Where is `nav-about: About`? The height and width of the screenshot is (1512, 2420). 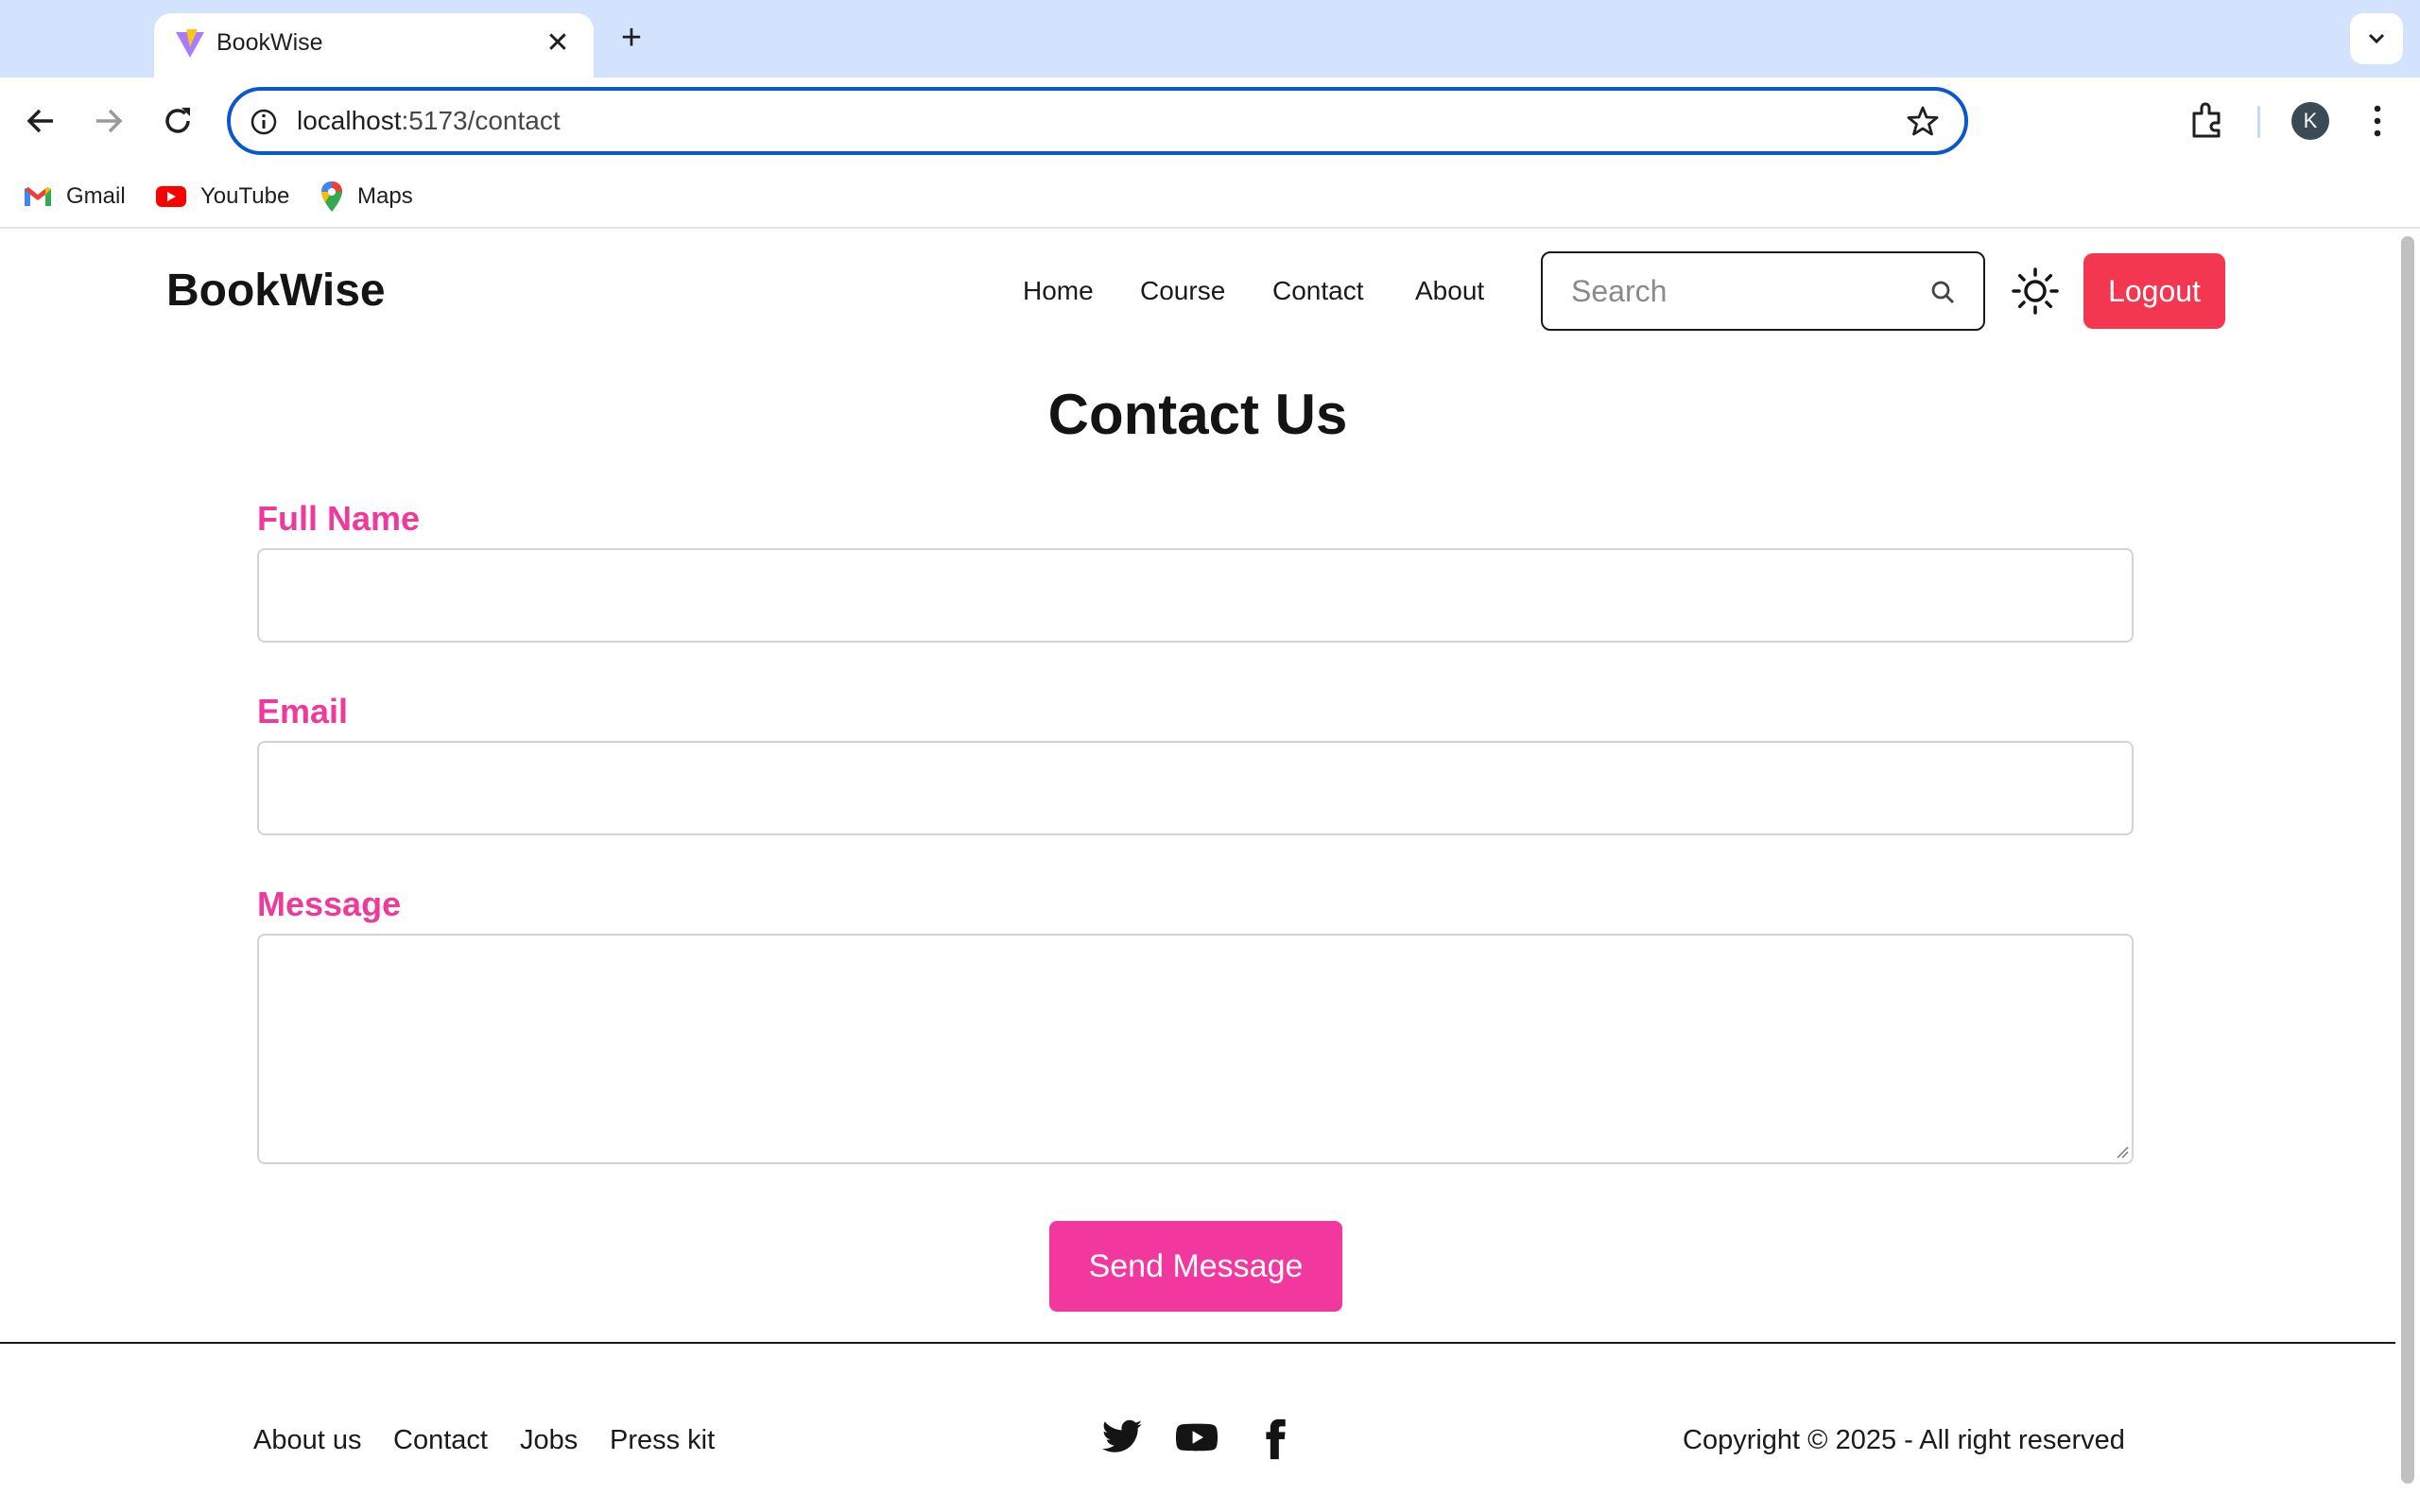
nav-about: About is located at coordinates (1449, 291).